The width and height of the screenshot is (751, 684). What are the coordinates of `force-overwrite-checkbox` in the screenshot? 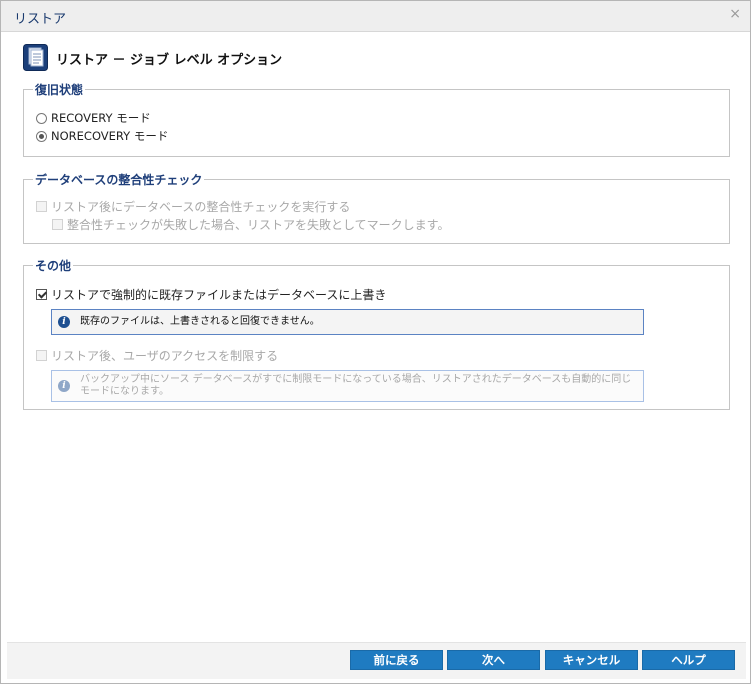 It's located at (41, 294).